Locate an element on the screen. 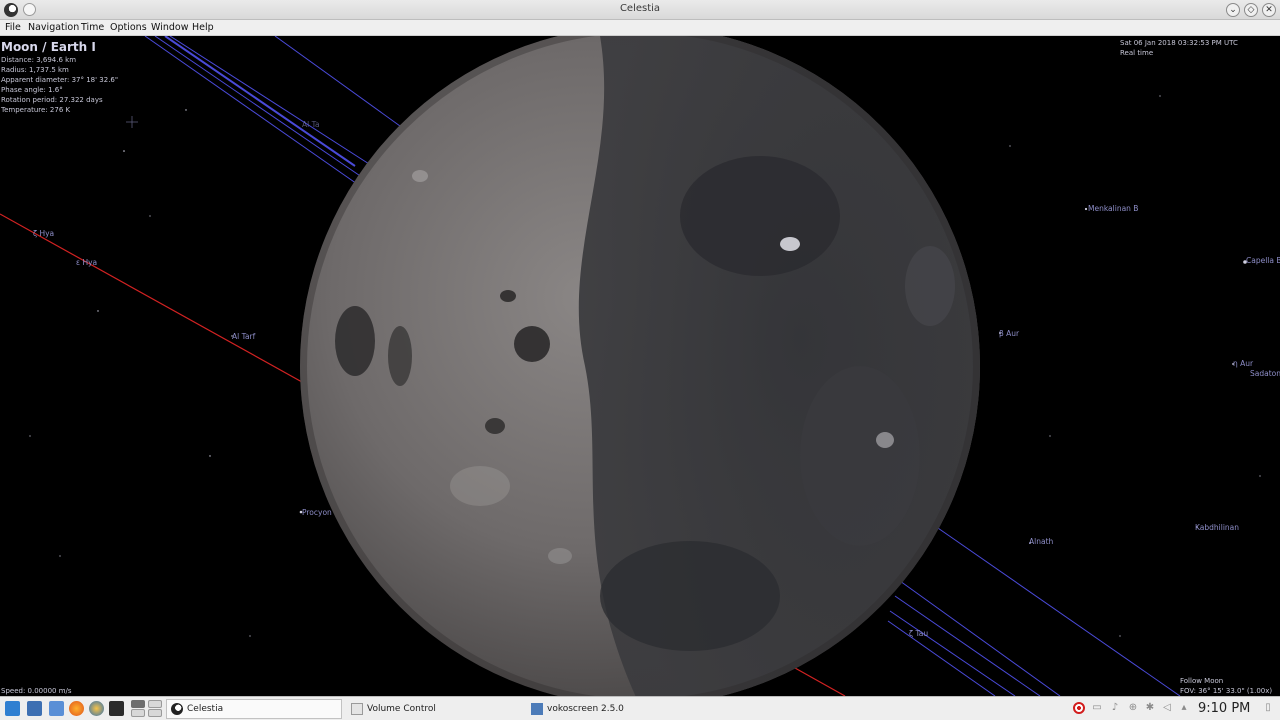 This screenshot has height=720, width=1280. display-icon: ▭ is located at coordinates (1097, 708).